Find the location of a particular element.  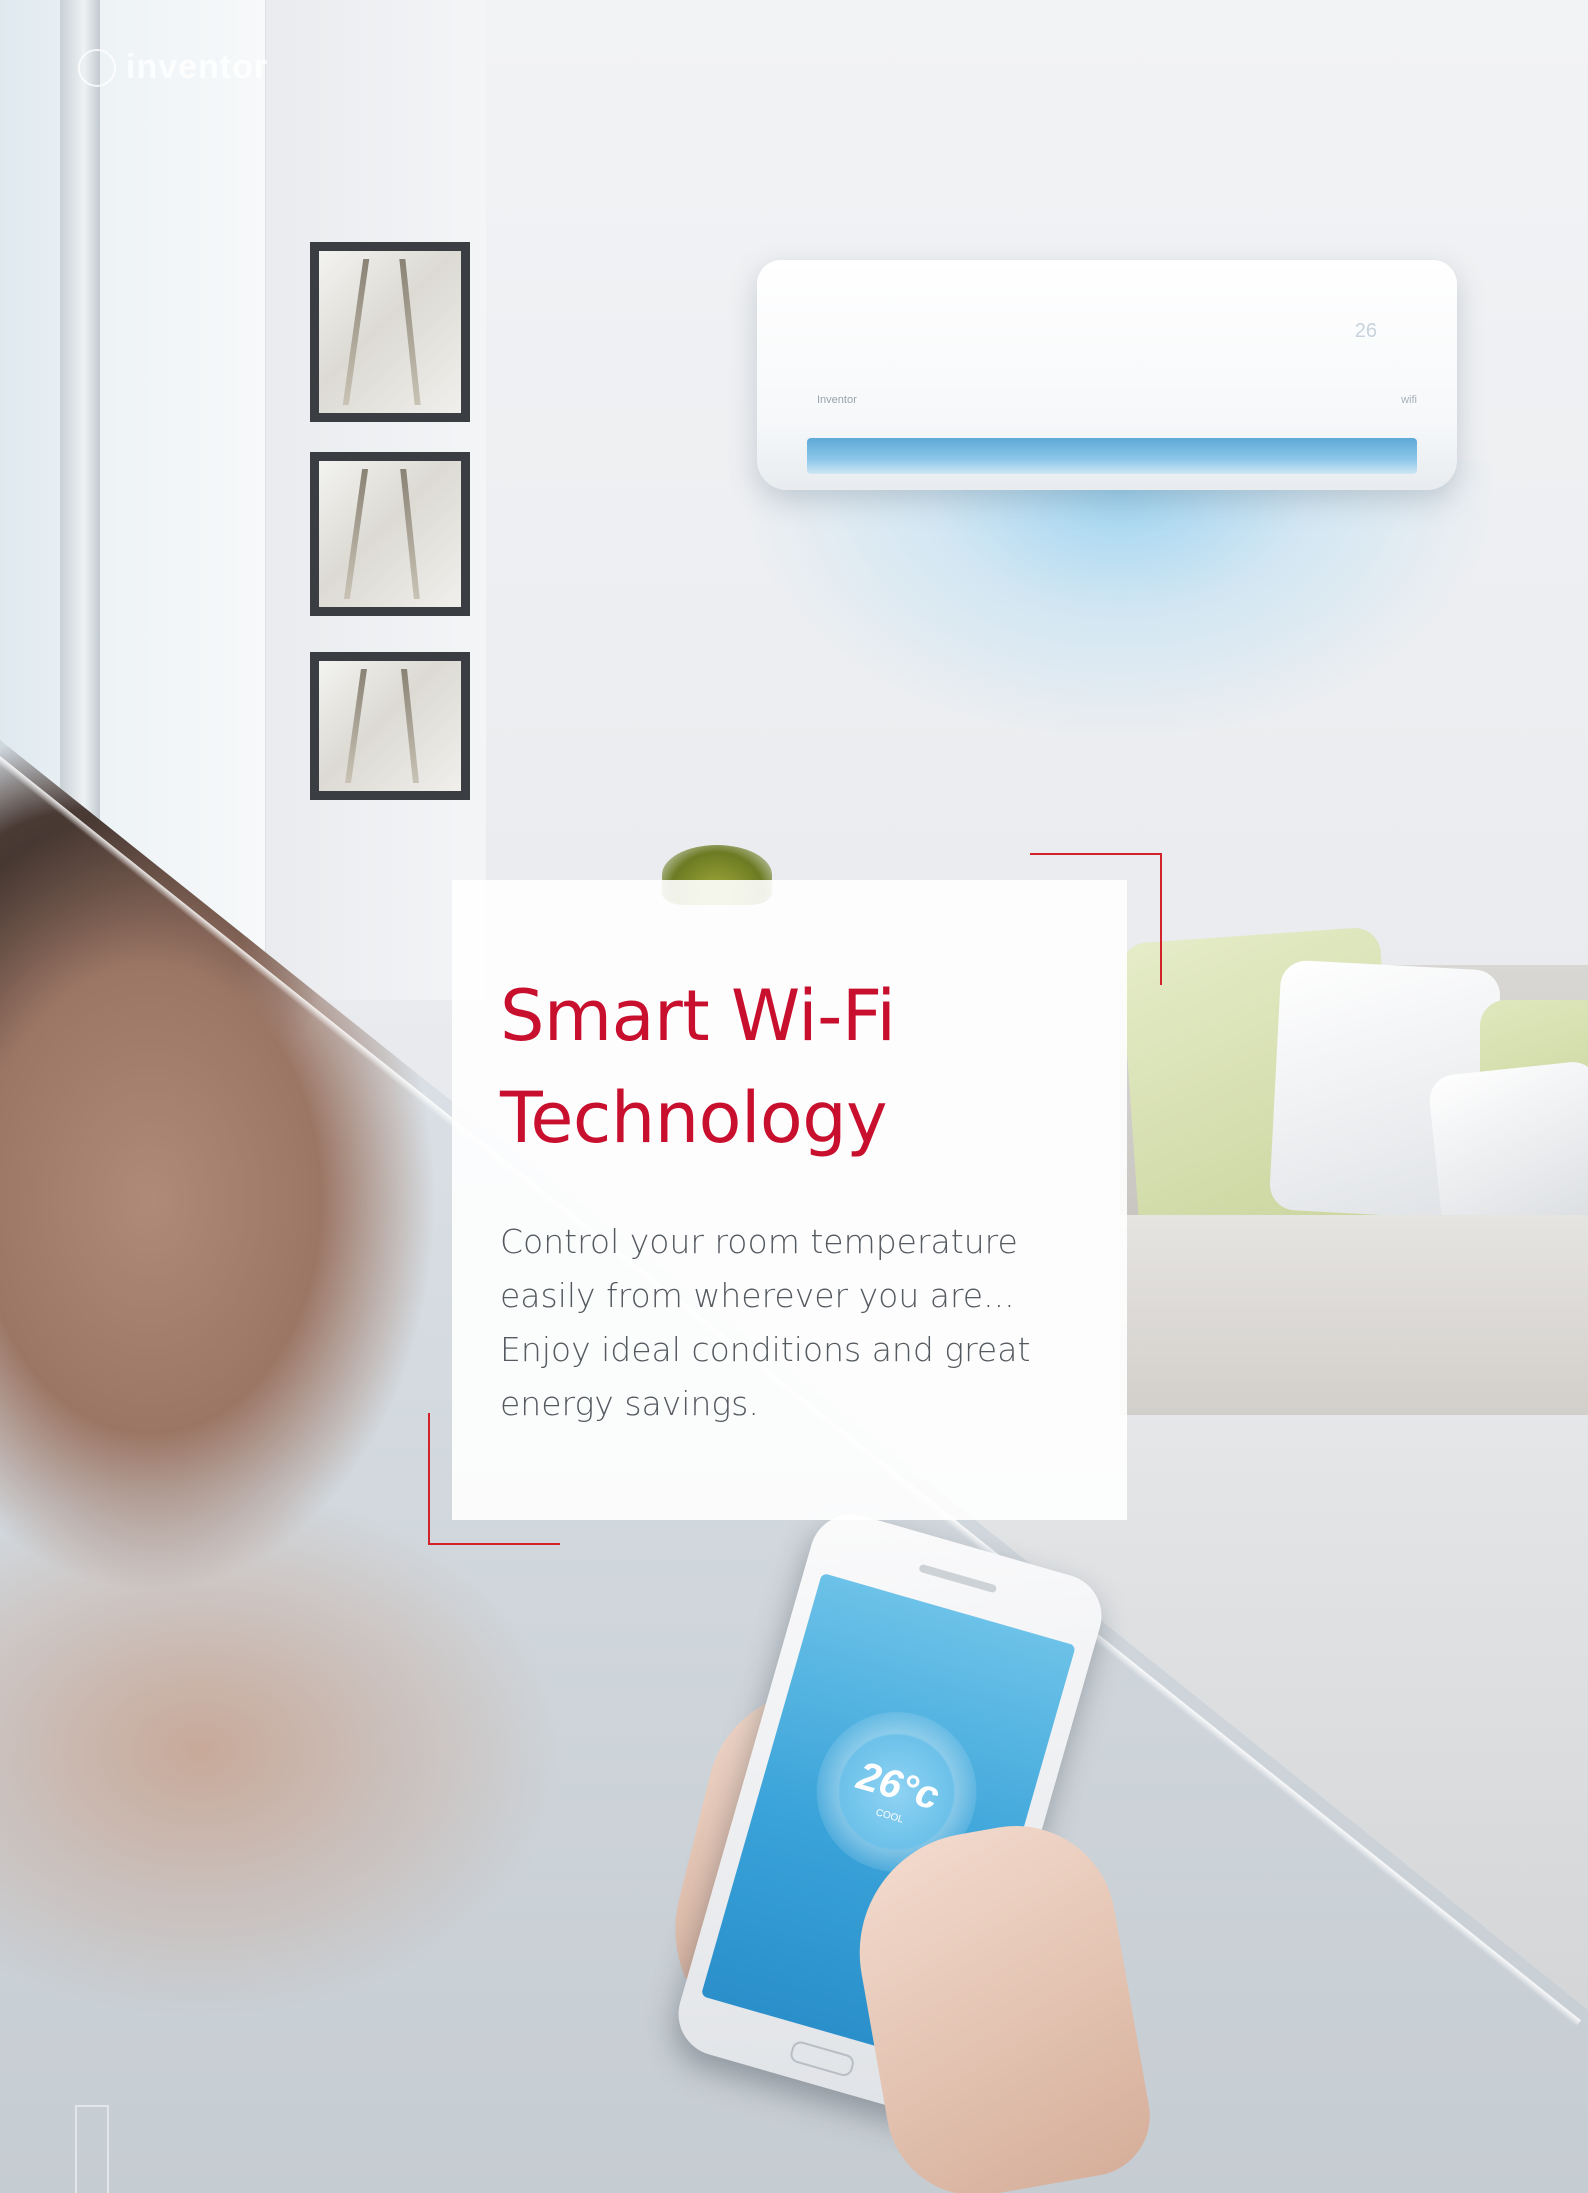

headline-line-2: Technology is located at coordinates (694, 1118).